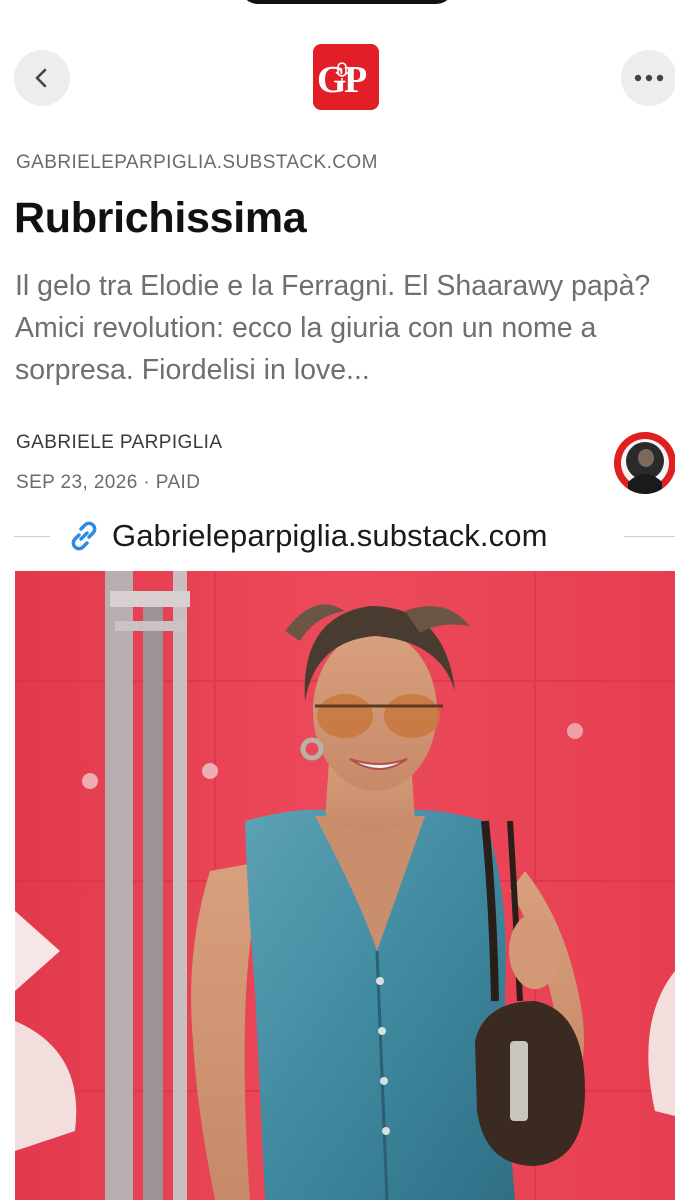 The image size is (675, 1200). What do you see at coordinates (108, 482) in the screenshot?
I see `post-date-status: SEP 23, 2026 · PAID` at bounding box center [108, 482].